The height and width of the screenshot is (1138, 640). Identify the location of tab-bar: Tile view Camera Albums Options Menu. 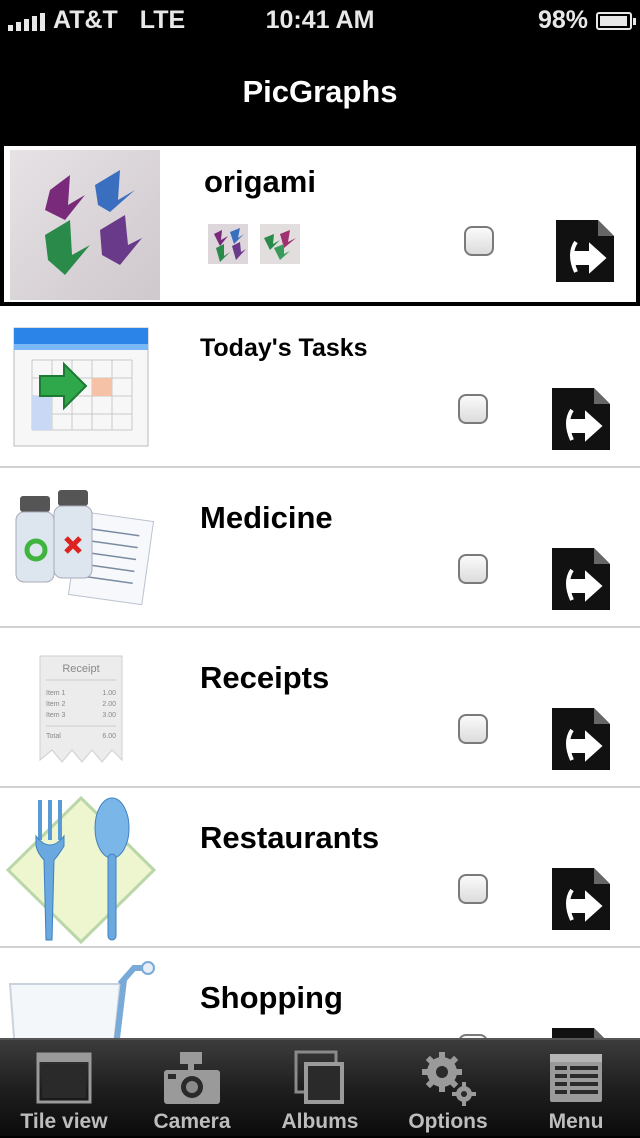
(320, 1087).